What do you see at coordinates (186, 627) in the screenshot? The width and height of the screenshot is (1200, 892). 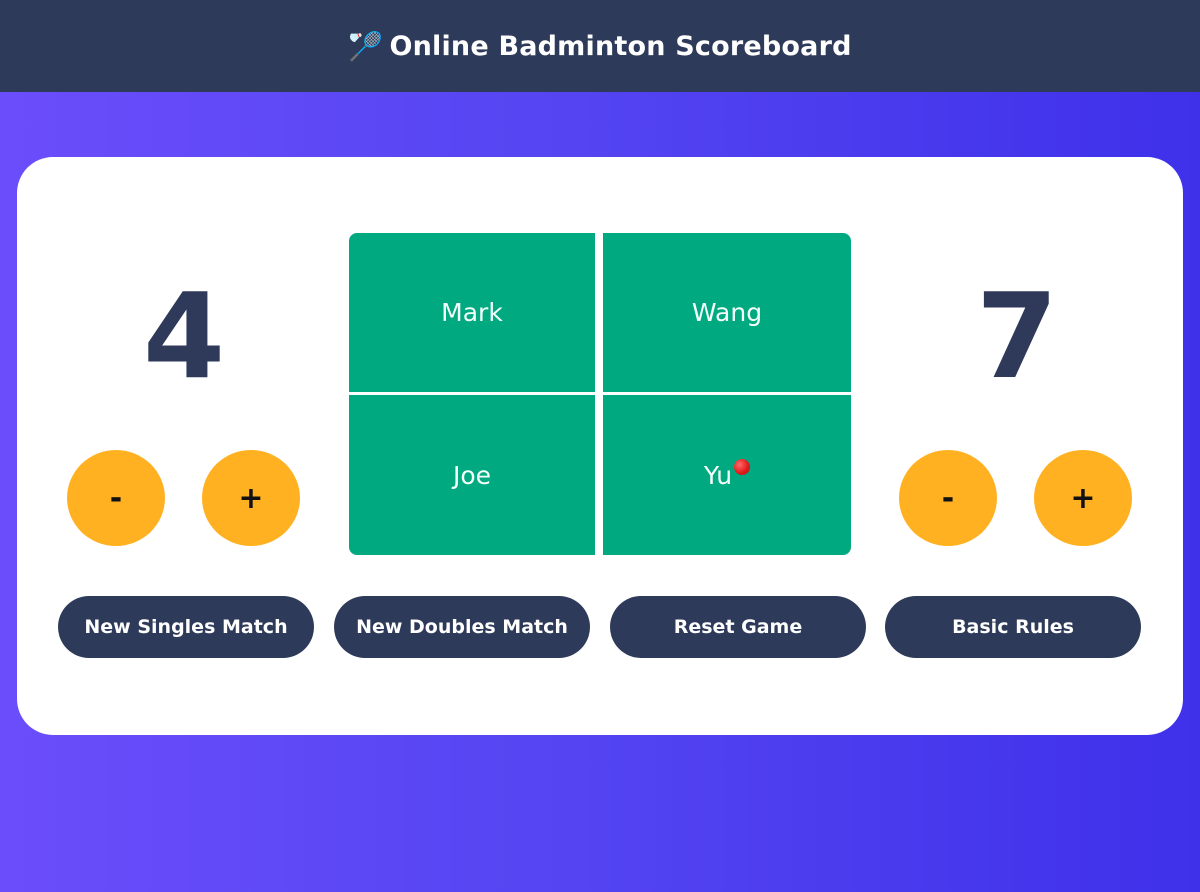 I see `new-singles-match-button: New Singles Match` at bounding box center [186, 627].